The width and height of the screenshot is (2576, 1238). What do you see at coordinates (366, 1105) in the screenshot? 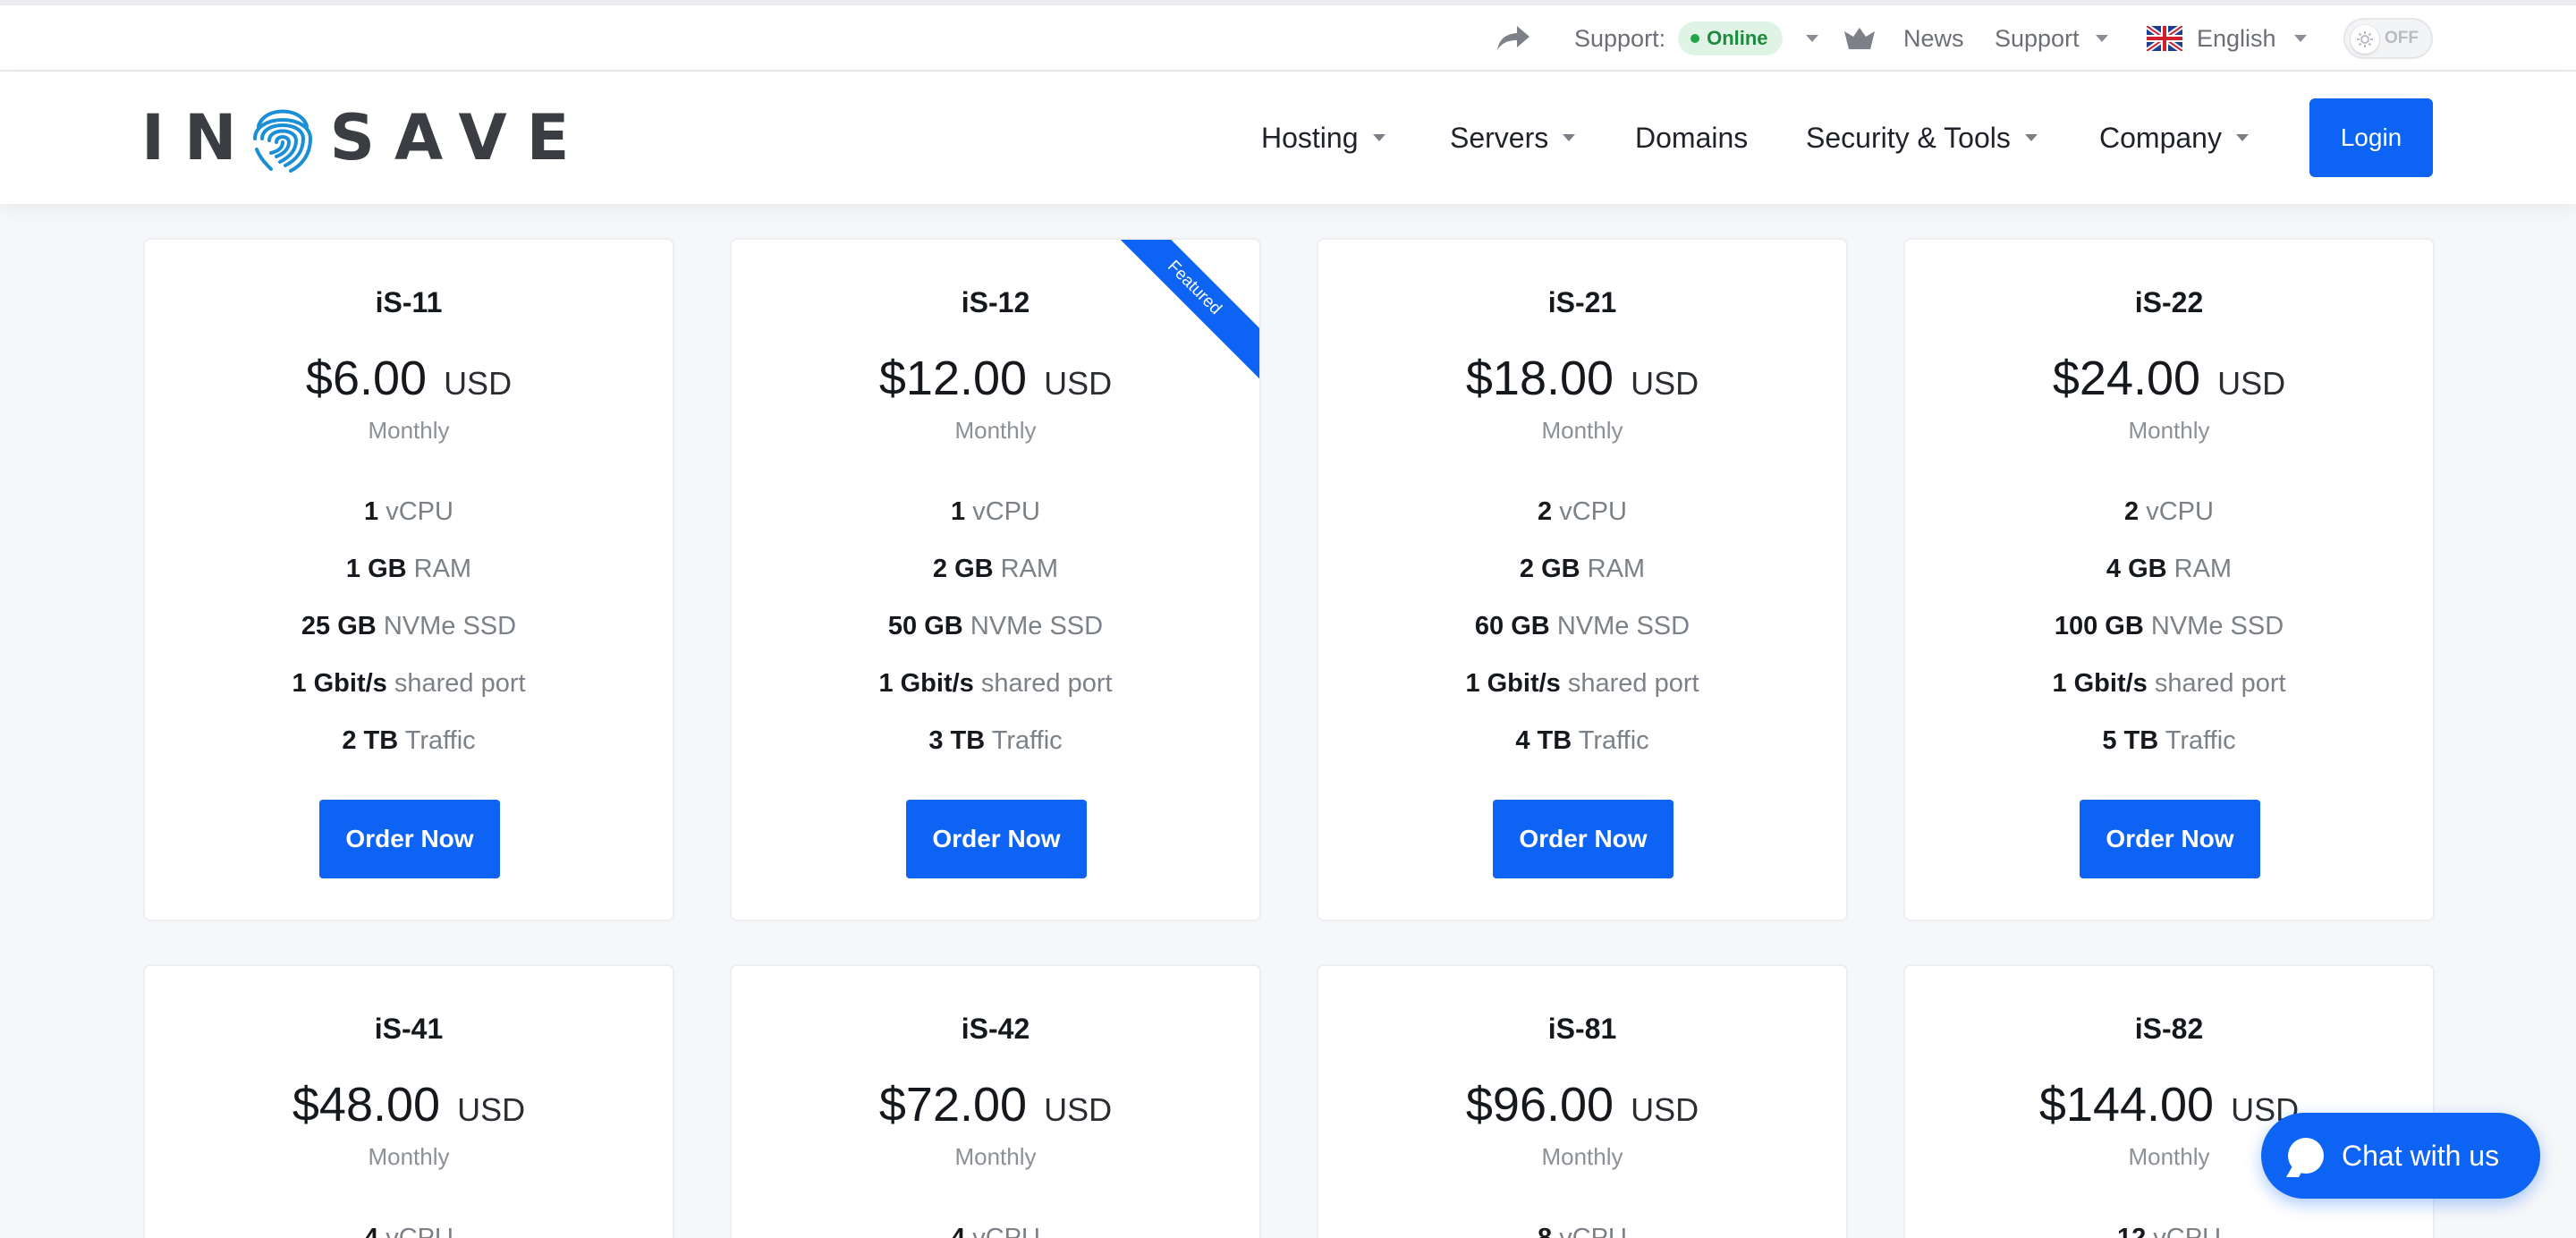
I see `price-amount: $48.00` at bounding box center [366, 1105].